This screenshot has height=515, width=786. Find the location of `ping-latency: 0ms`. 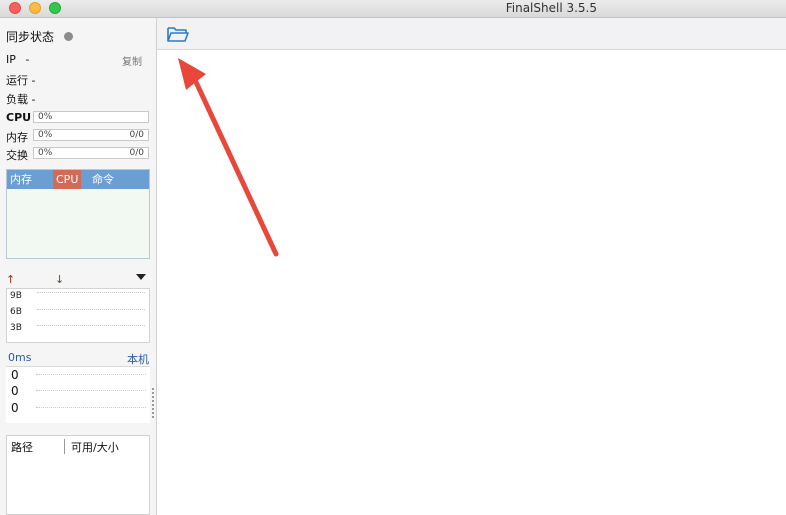

ping-latency: 0ms is located at coordinates (20, 357).